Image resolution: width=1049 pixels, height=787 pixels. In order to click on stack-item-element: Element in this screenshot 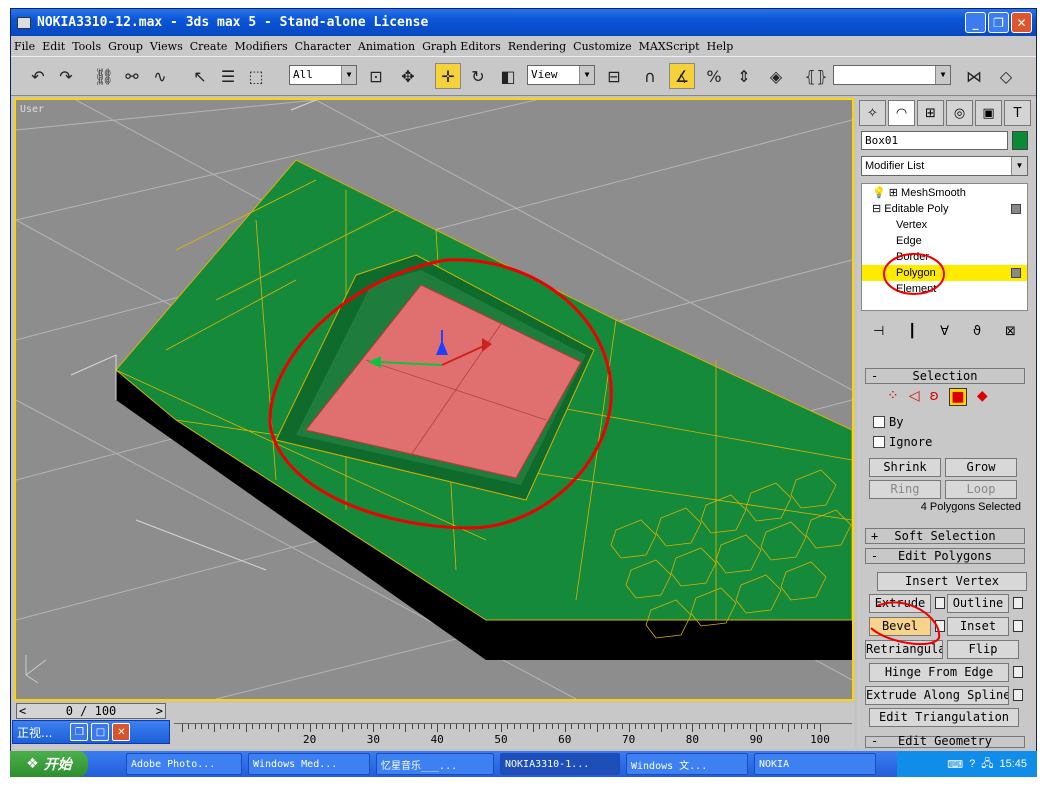, I will do `click(944, 289)`.